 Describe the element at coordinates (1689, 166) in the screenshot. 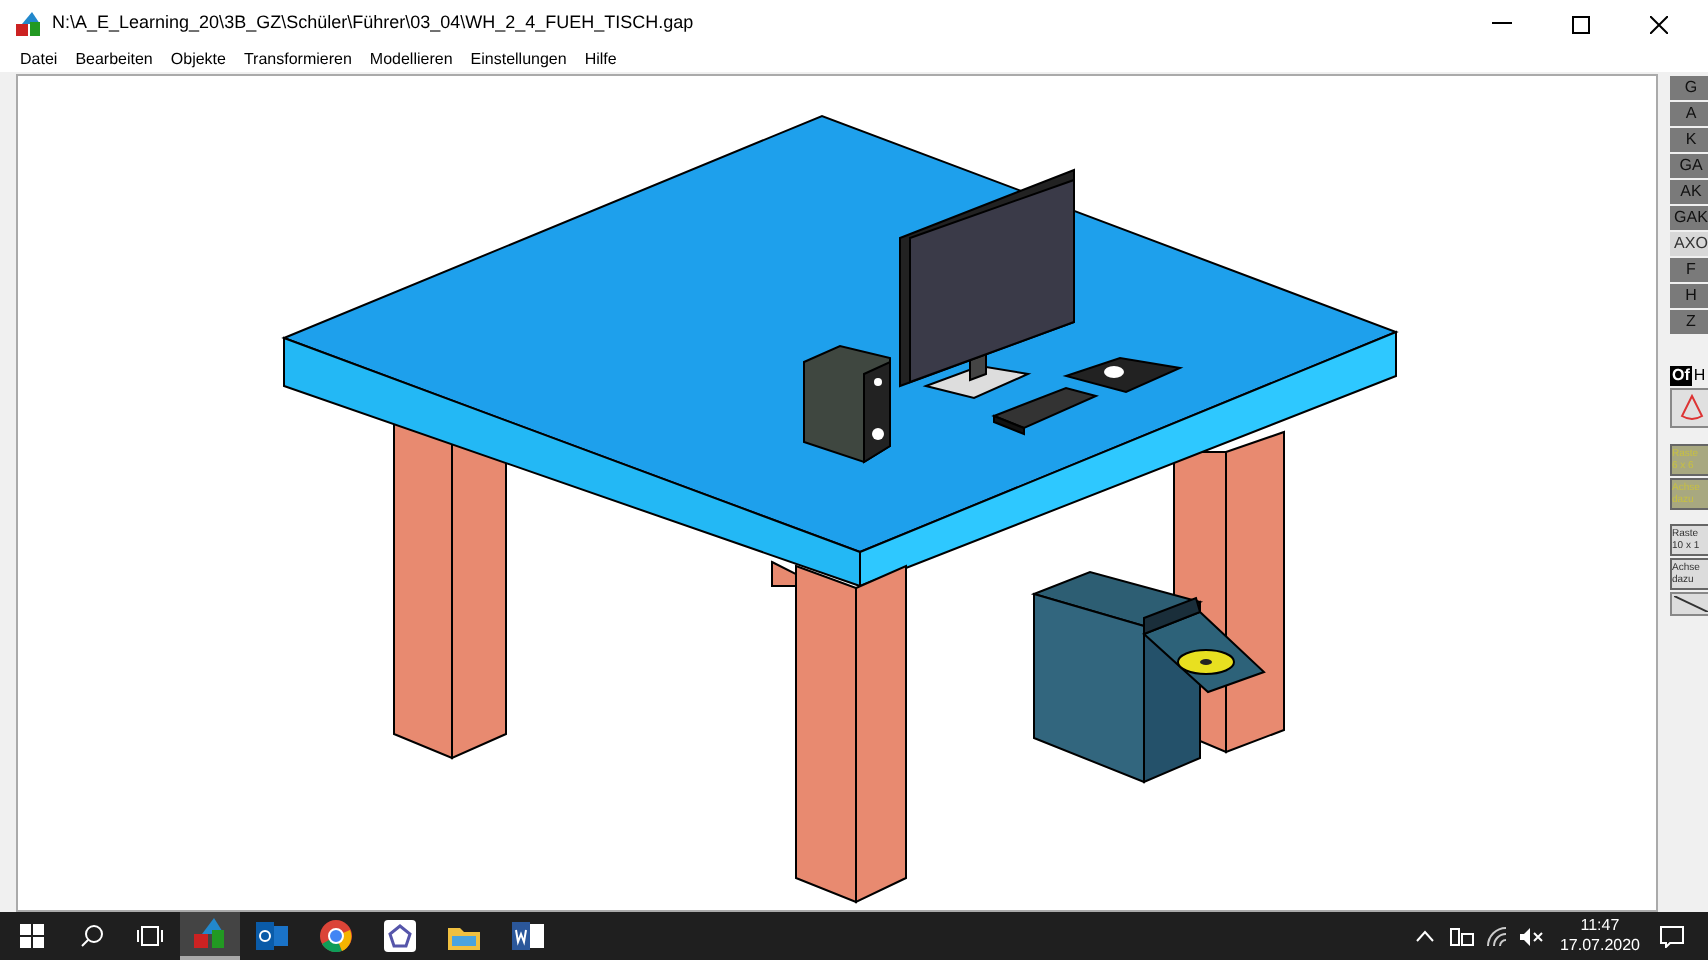

I see `view-button: GA` at that location.